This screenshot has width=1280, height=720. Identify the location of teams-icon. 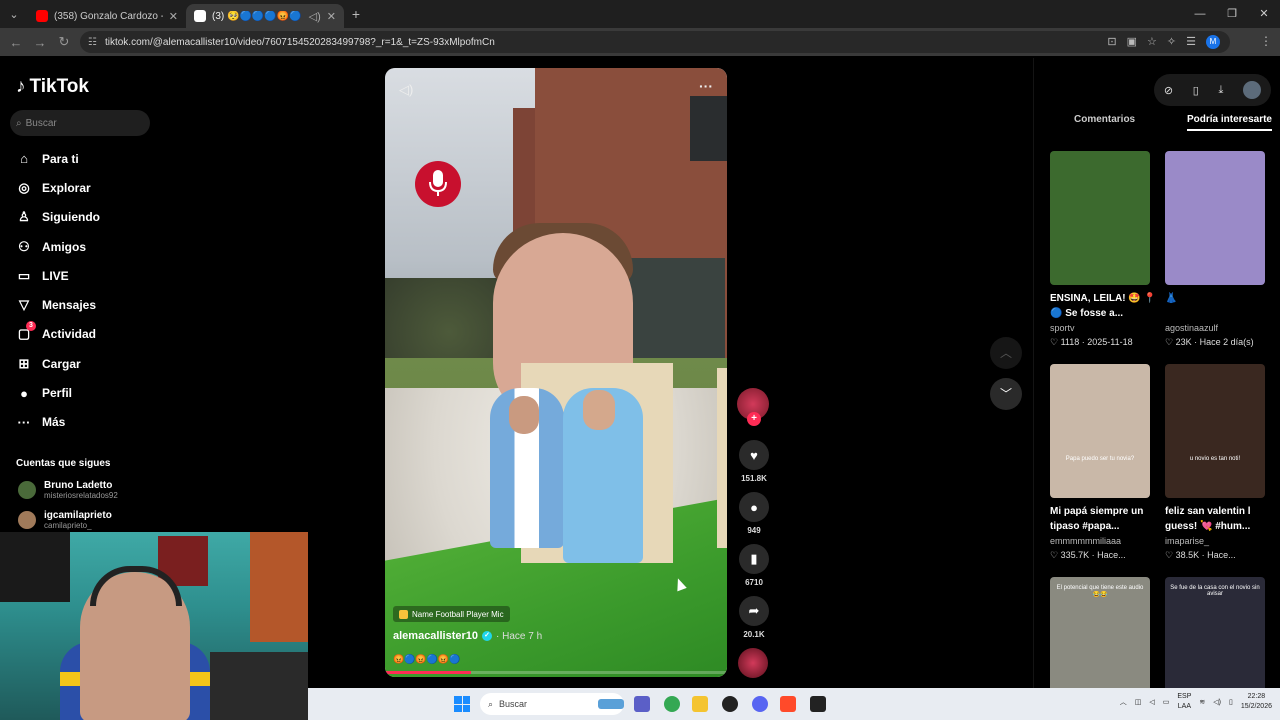
(642, 704).